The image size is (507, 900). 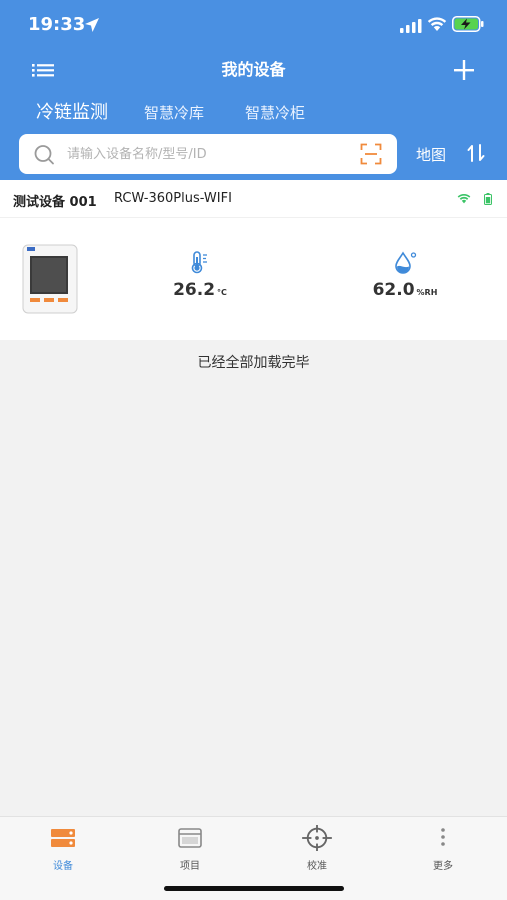 I want to click on status-time: 19:33, so click(x=57, y=24).